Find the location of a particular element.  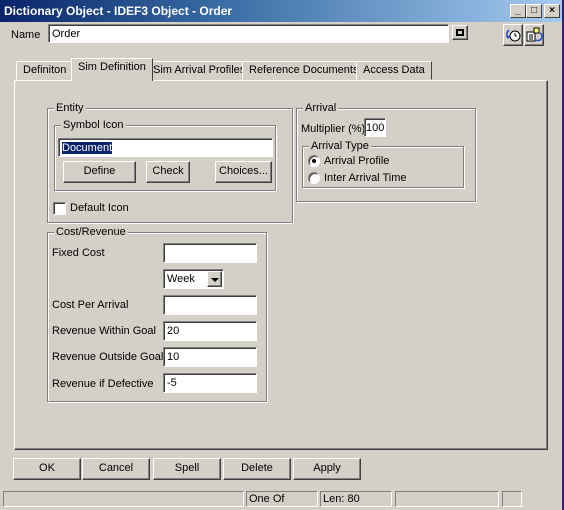

period-select: Week is located at coordinates (193, 279).